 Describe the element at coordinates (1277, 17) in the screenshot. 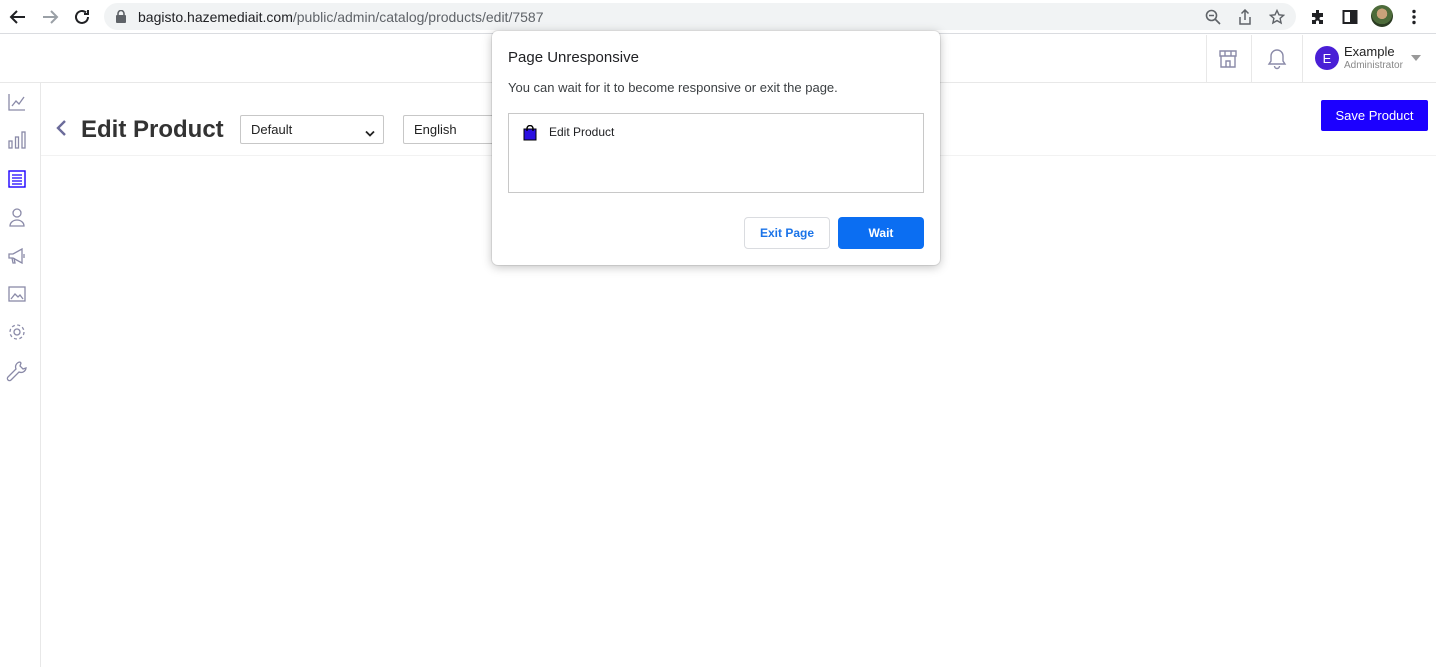

I see `bookmark-star-icon` at that location.